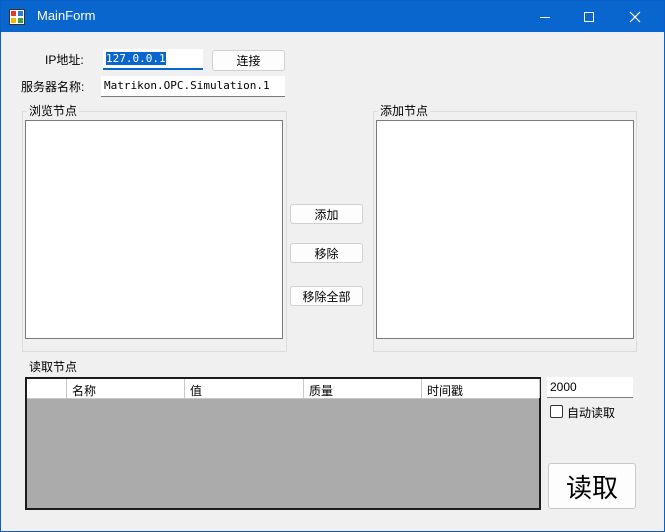  What do you see at coordinates (136, 58) in the screenshot?
I see `ip-address-value: 127.0.0.1` at bounding box center [136, 58].